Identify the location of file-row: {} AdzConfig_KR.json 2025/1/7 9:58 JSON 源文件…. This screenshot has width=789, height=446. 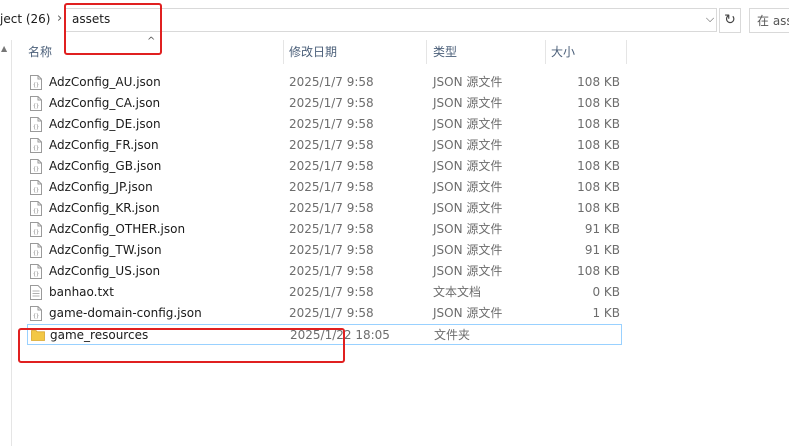
(324, 208).